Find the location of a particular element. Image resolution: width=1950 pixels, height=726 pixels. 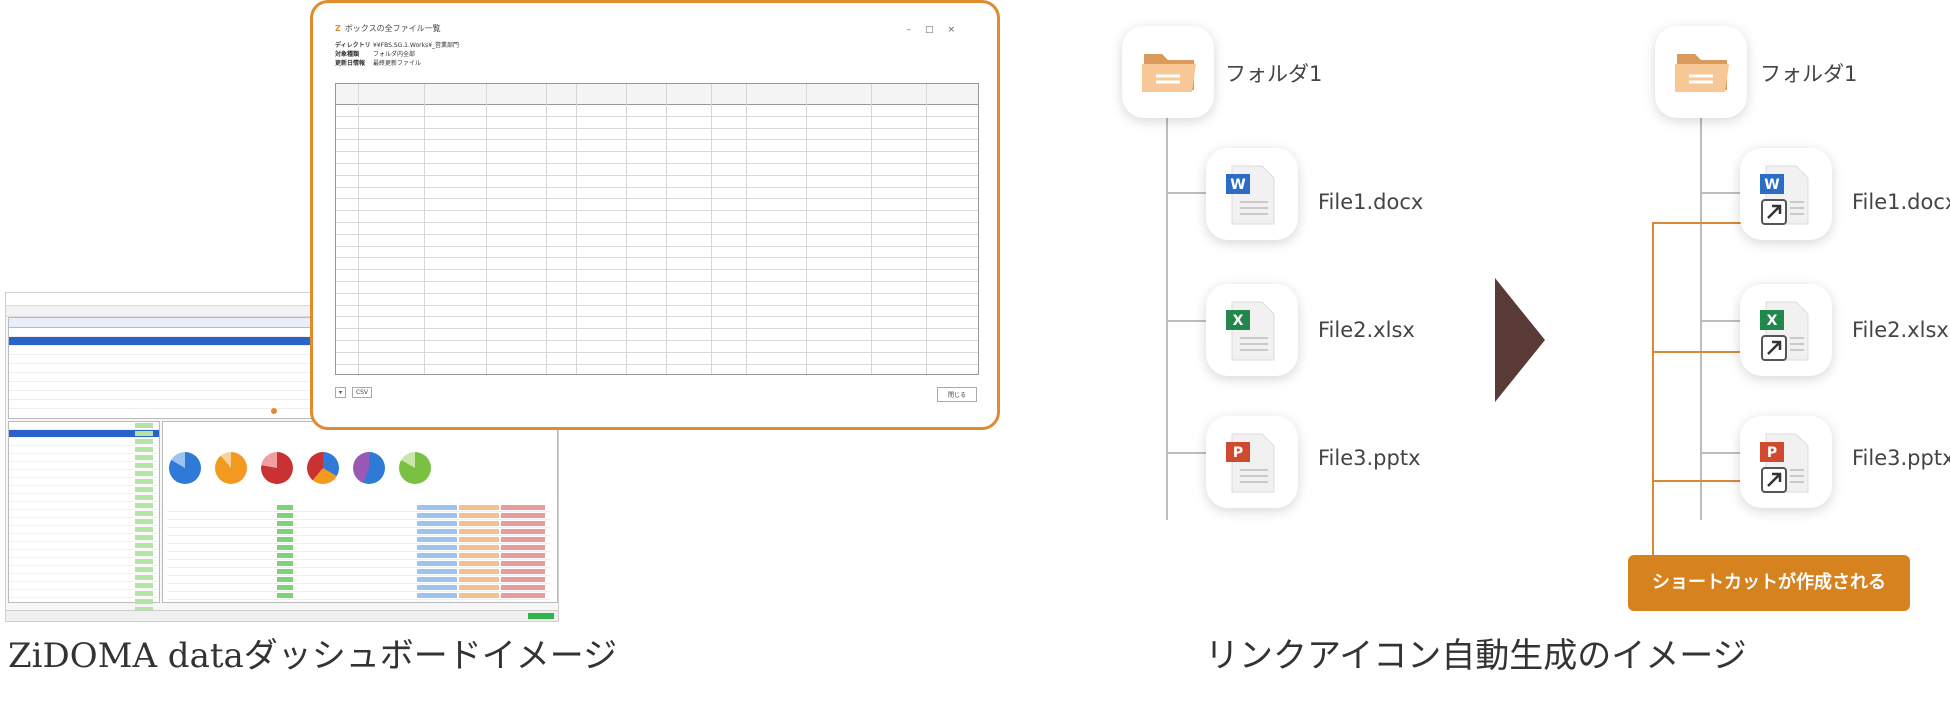

table-header is located at coordinates (657, 94).